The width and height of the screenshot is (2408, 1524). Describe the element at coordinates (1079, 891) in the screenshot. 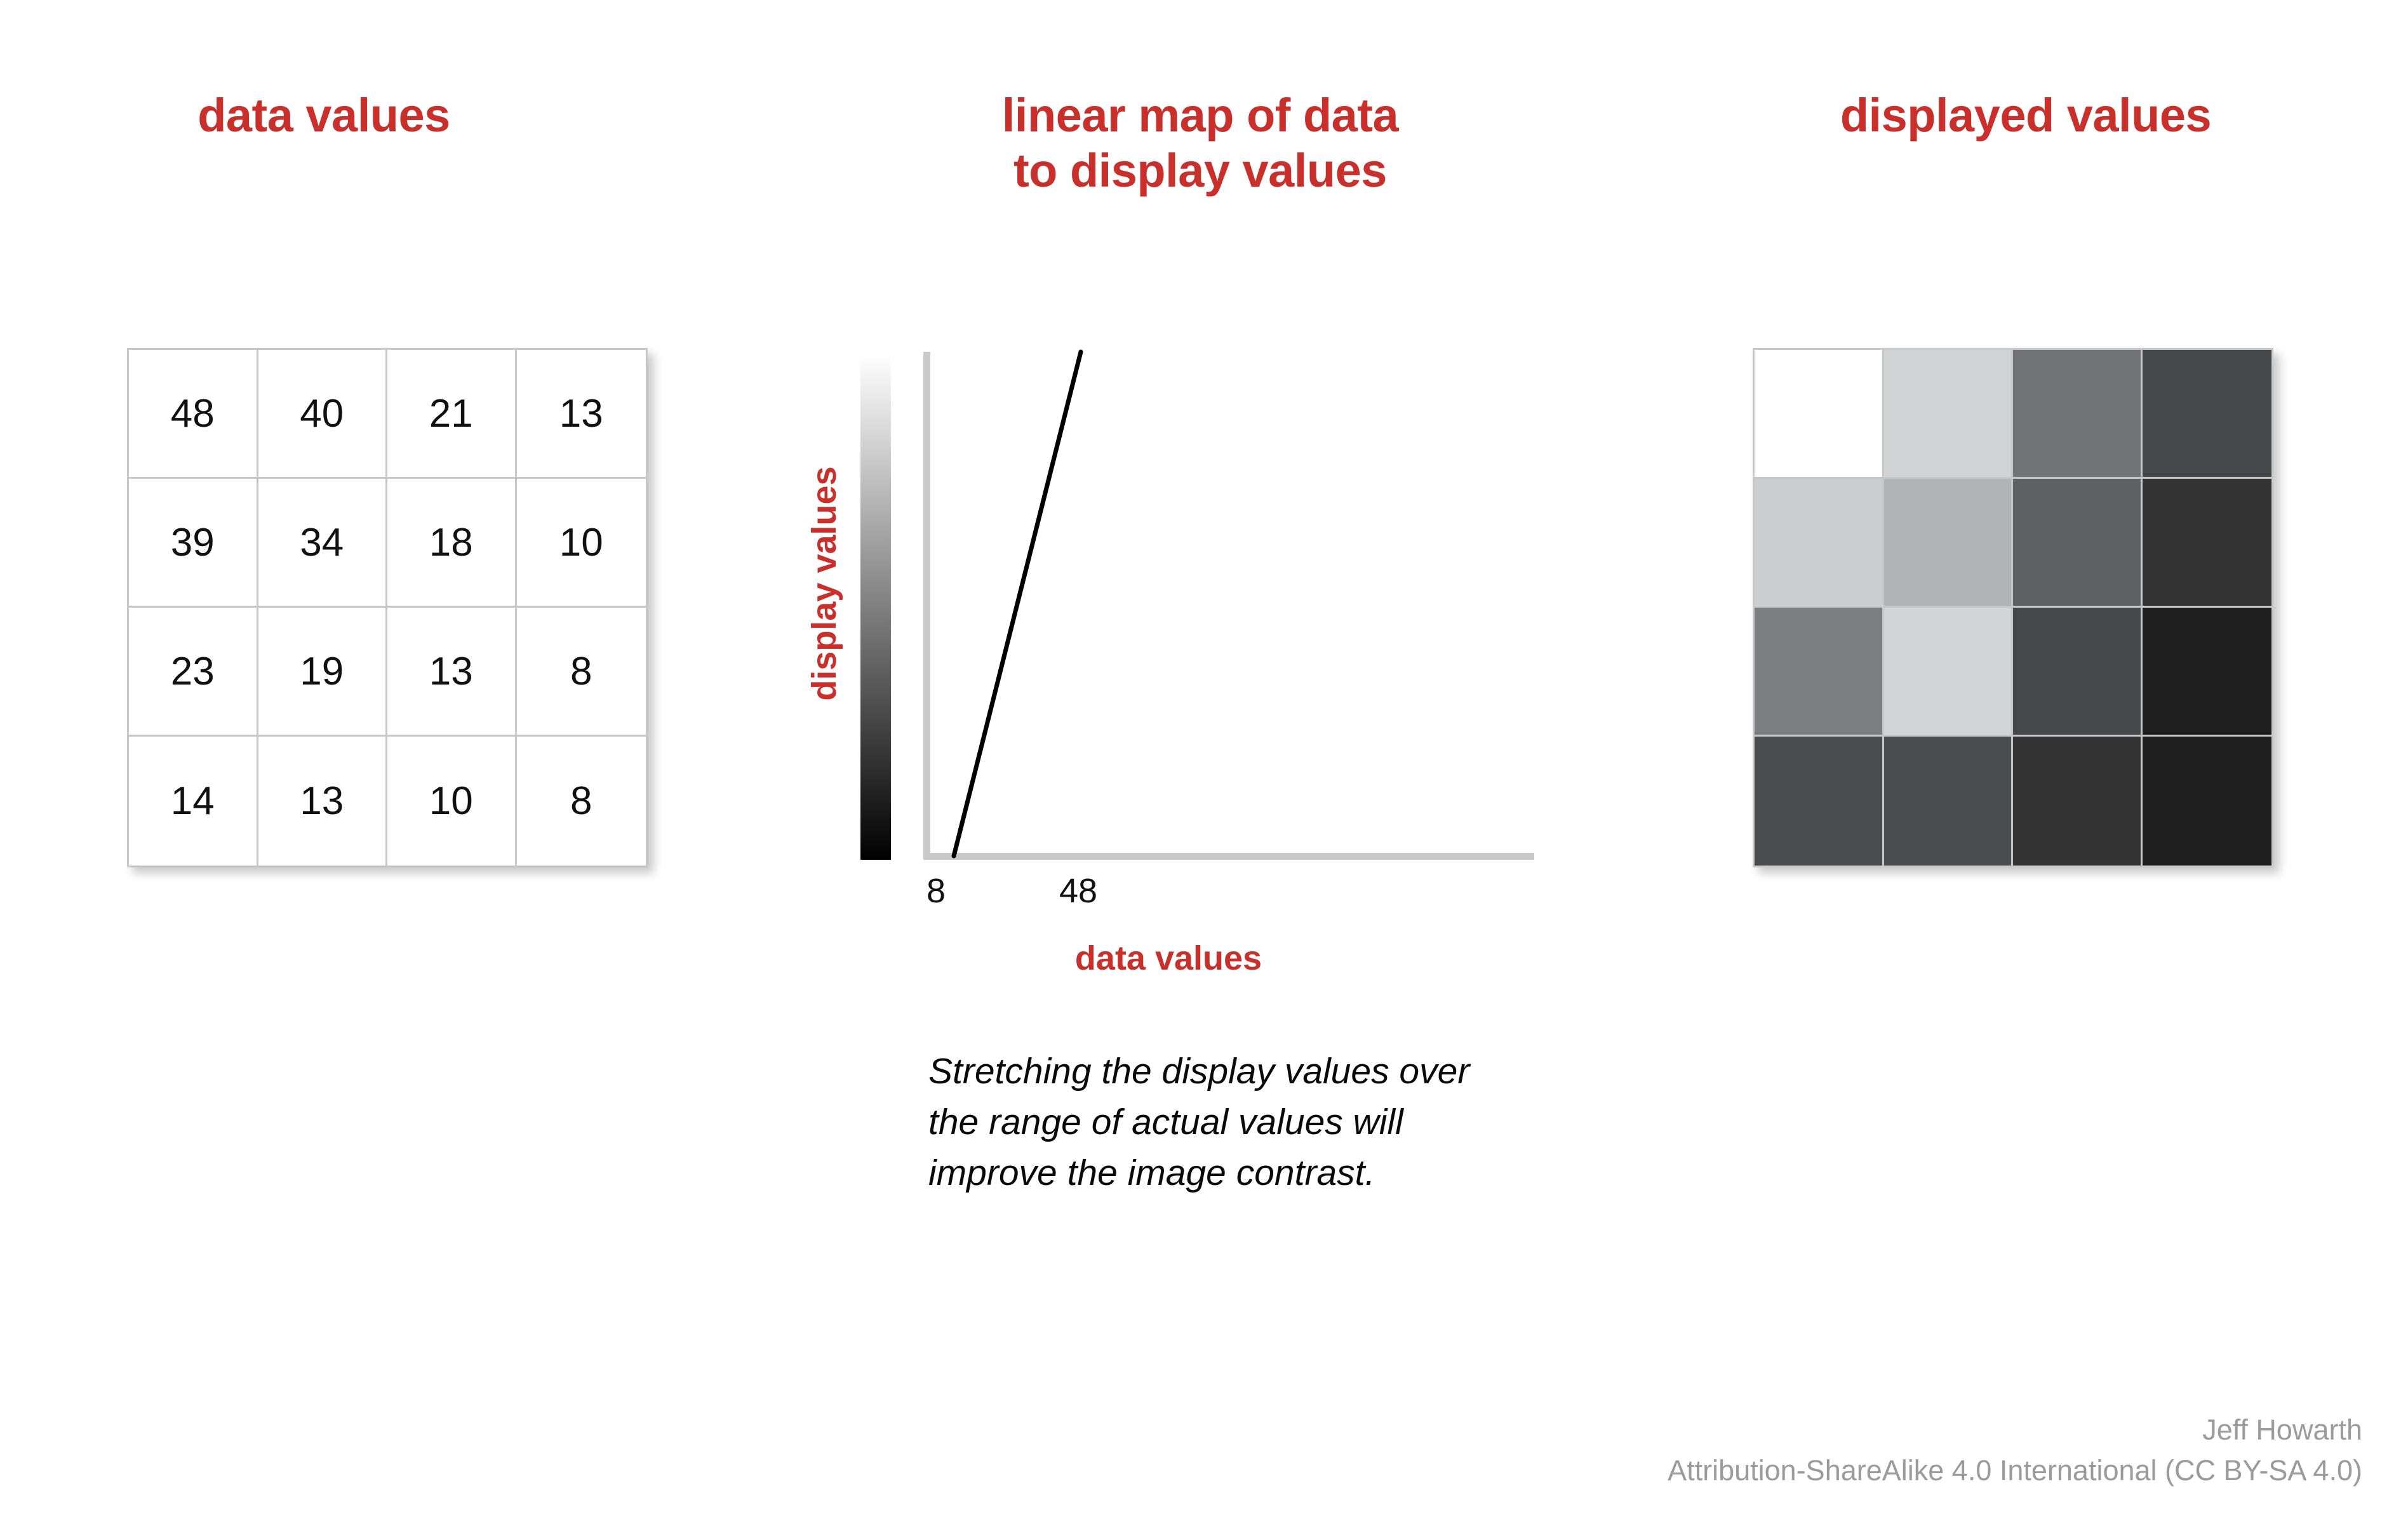

I see `x-axis-tick-max: 48` at that location.